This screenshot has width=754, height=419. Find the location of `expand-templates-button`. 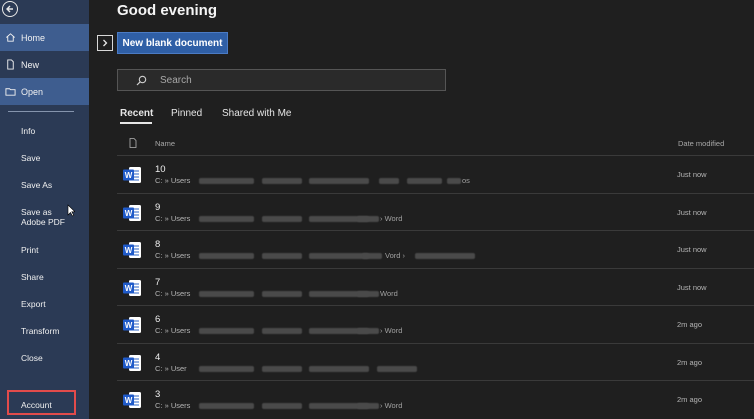

expand-templates-button is located at coordinates (105, 43).